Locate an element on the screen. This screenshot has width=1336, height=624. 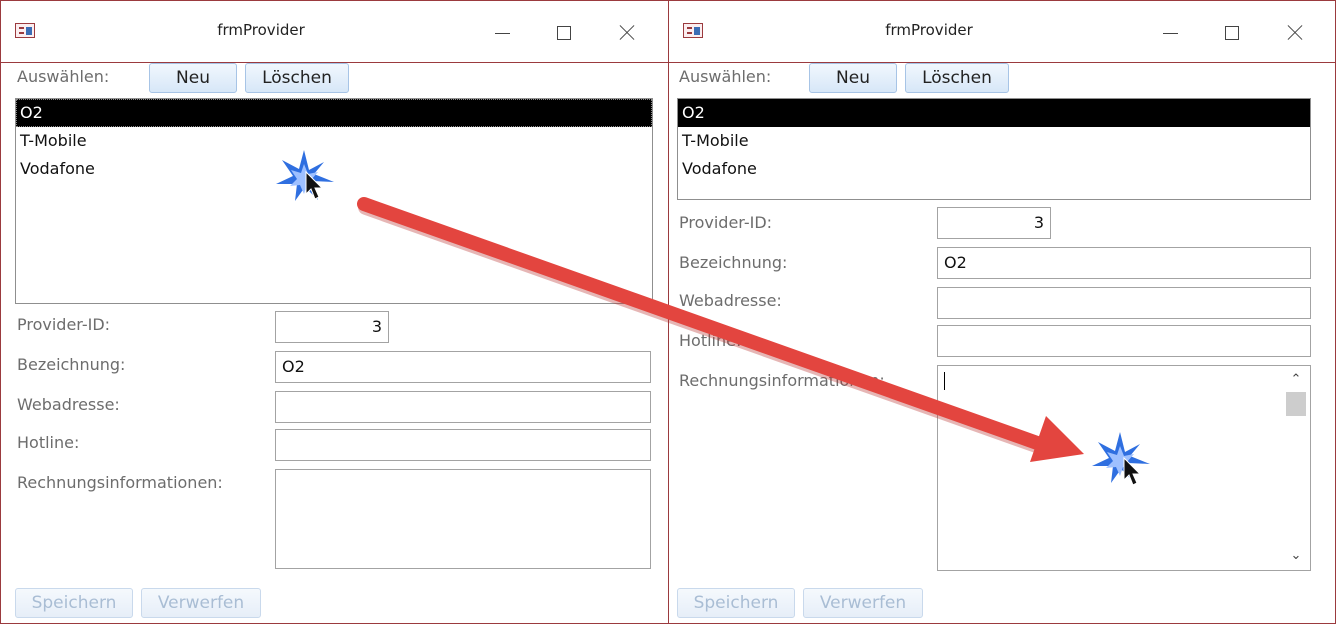
scroll-down-icon: ⌄ is located at coordinates (1296, 556).